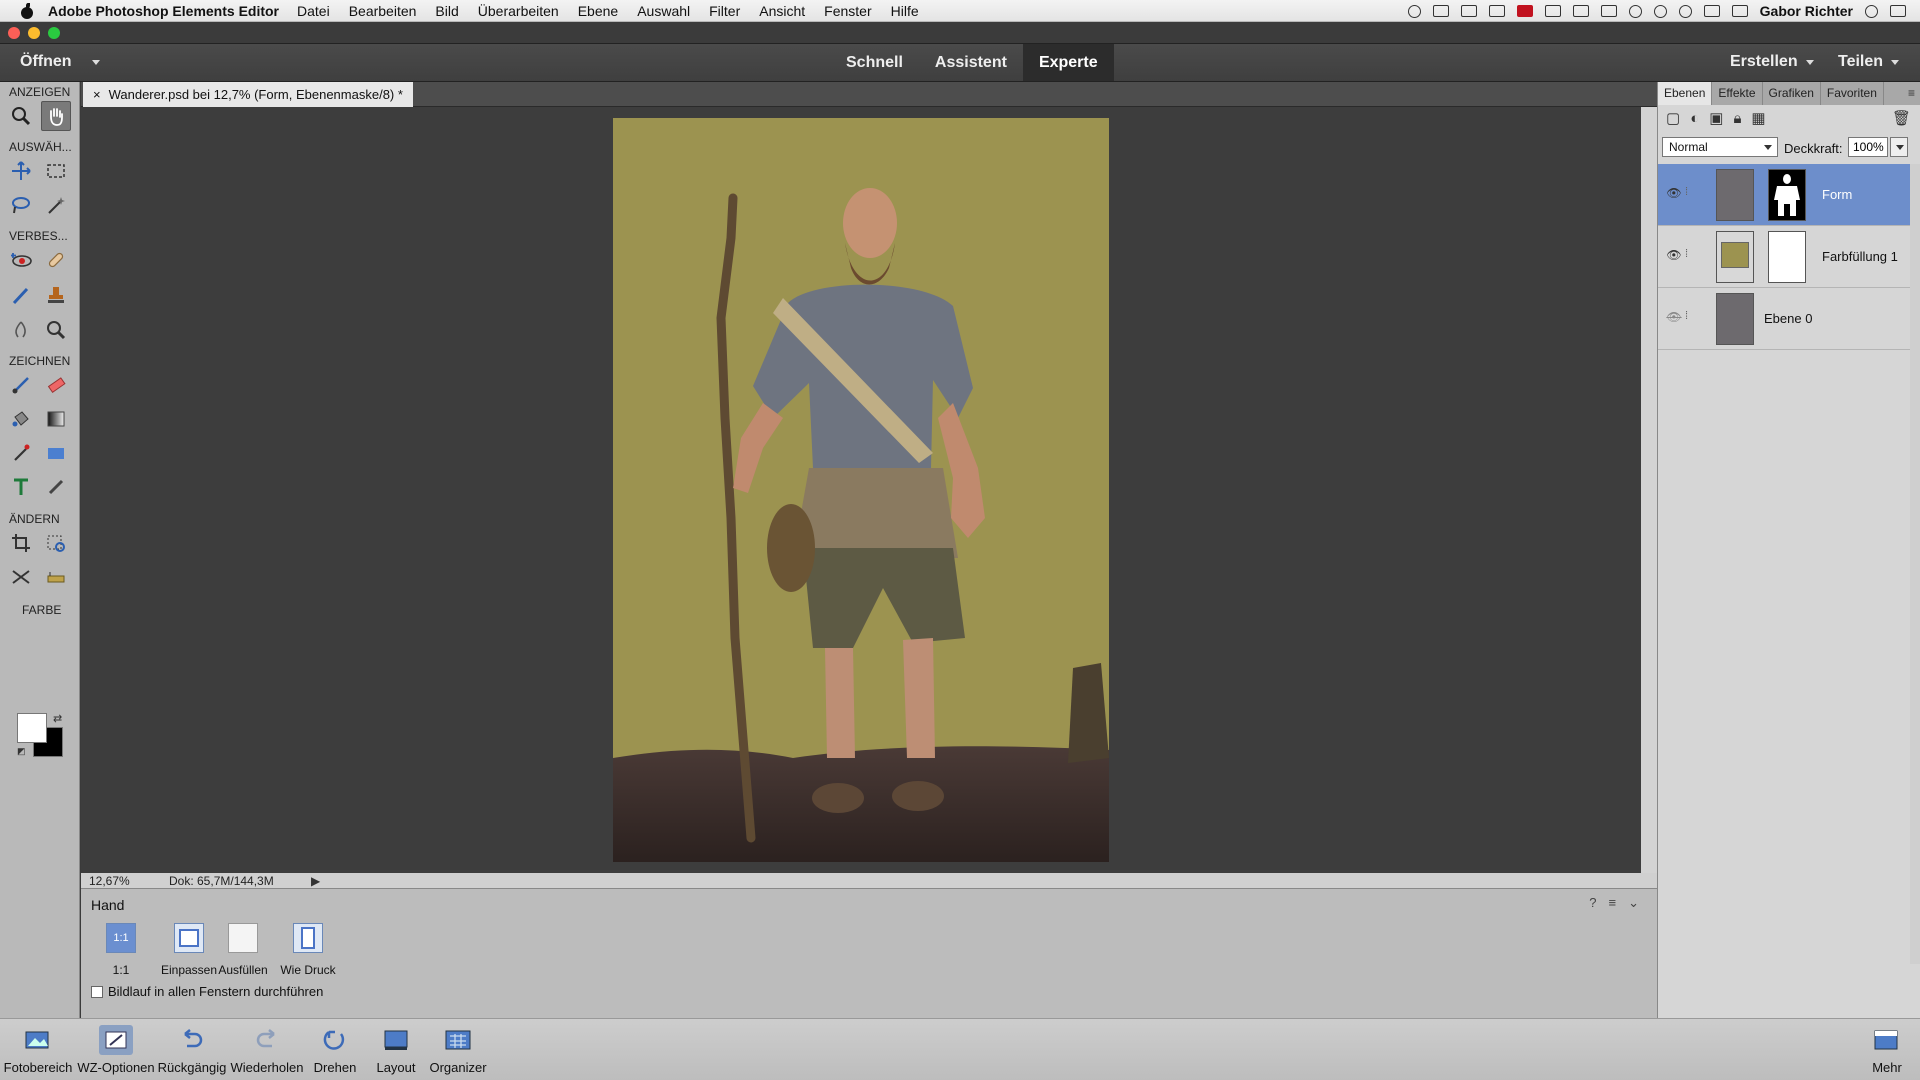 This screenshot has height=1080, width=1920. What do you see at coordinates (446, 11) in the screenshot?
I see `menu-bild: Bild` at bounding box center [446, 11].